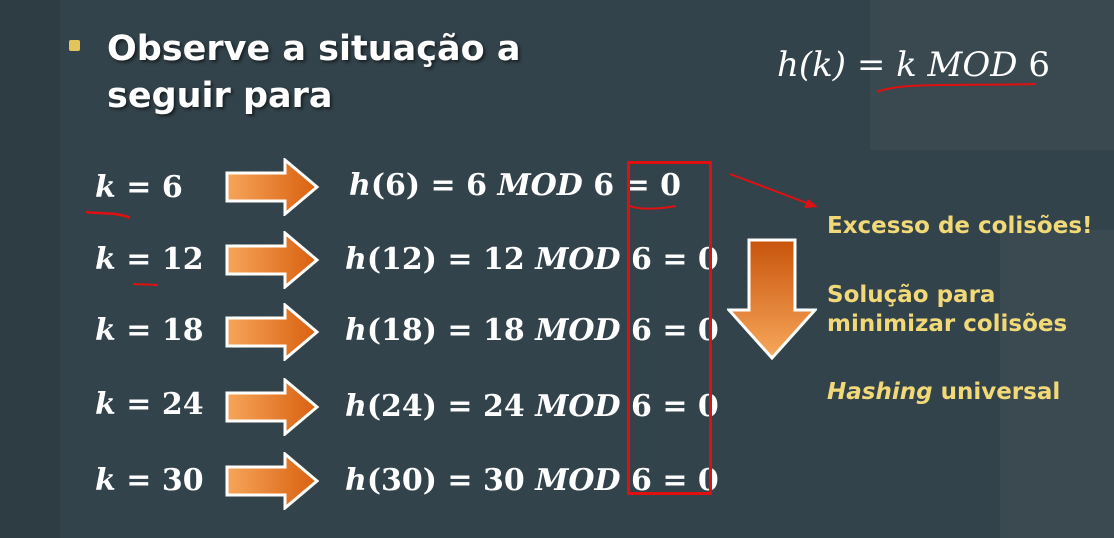 Image resolution: width=1114 pixels, height=538 pixels. I want to click on underline-k-annotation, so click(108, 215).